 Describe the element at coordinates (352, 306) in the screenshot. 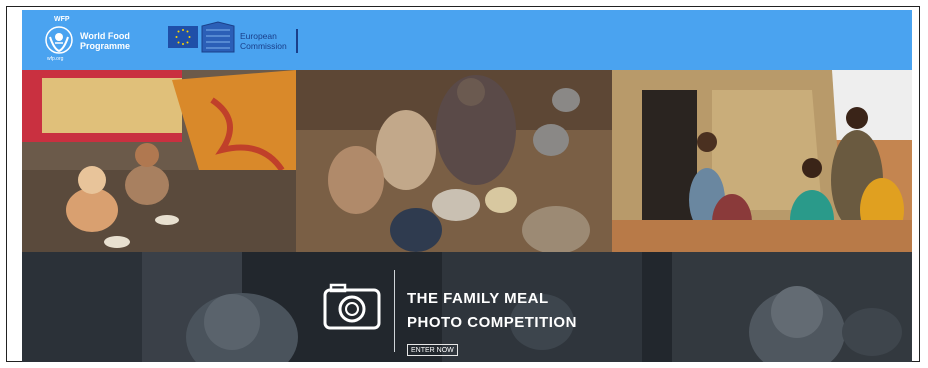

I see `camera-icon` at that location.